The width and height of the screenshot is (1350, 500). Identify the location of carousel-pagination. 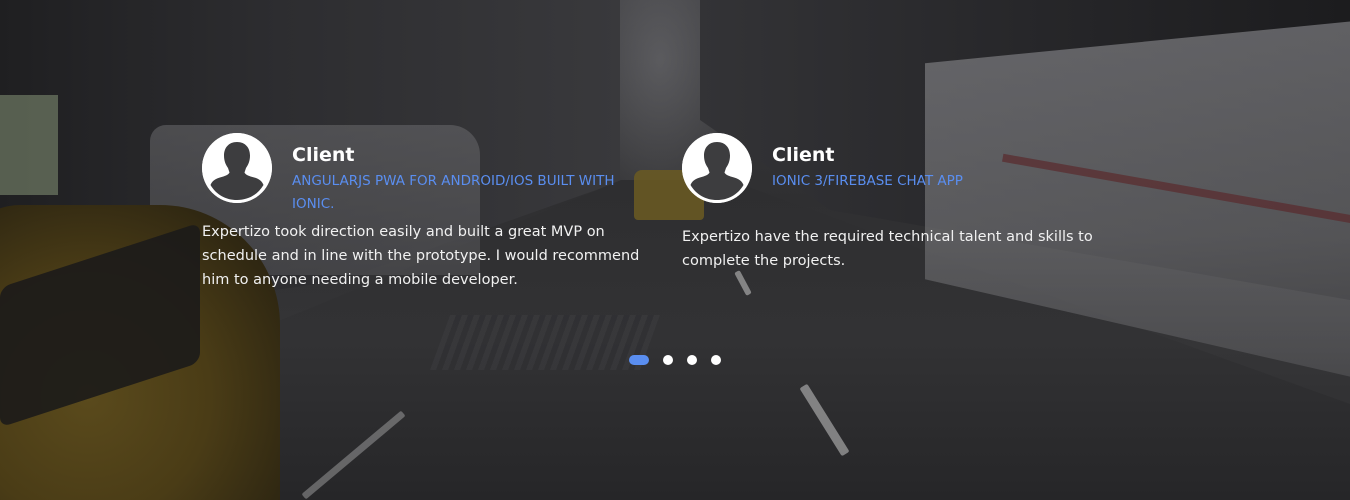
(682, 360).